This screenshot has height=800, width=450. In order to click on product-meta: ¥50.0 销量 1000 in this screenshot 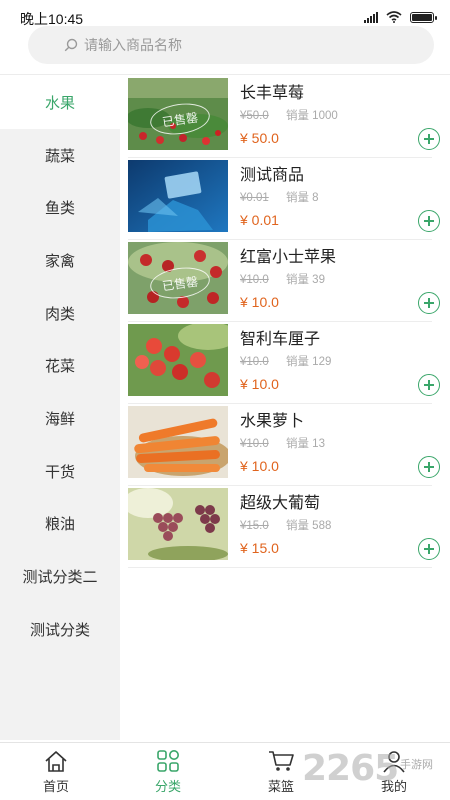, I will do `click(289, 115)`.